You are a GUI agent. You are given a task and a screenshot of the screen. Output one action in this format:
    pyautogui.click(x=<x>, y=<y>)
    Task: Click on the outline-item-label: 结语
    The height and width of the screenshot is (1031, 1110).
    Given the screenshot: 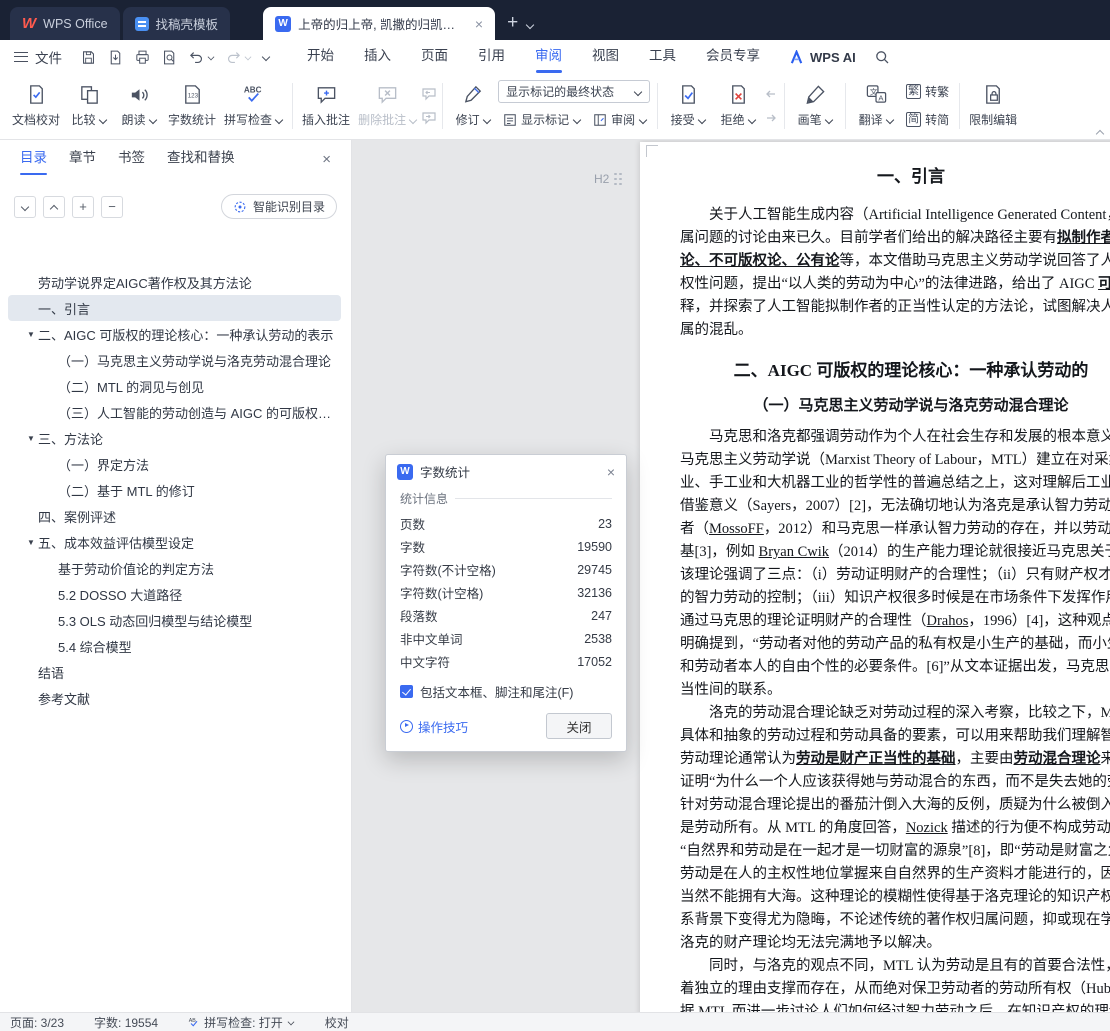 What is the action you would take?
    pyautogui.click(x=51, y=673)
    